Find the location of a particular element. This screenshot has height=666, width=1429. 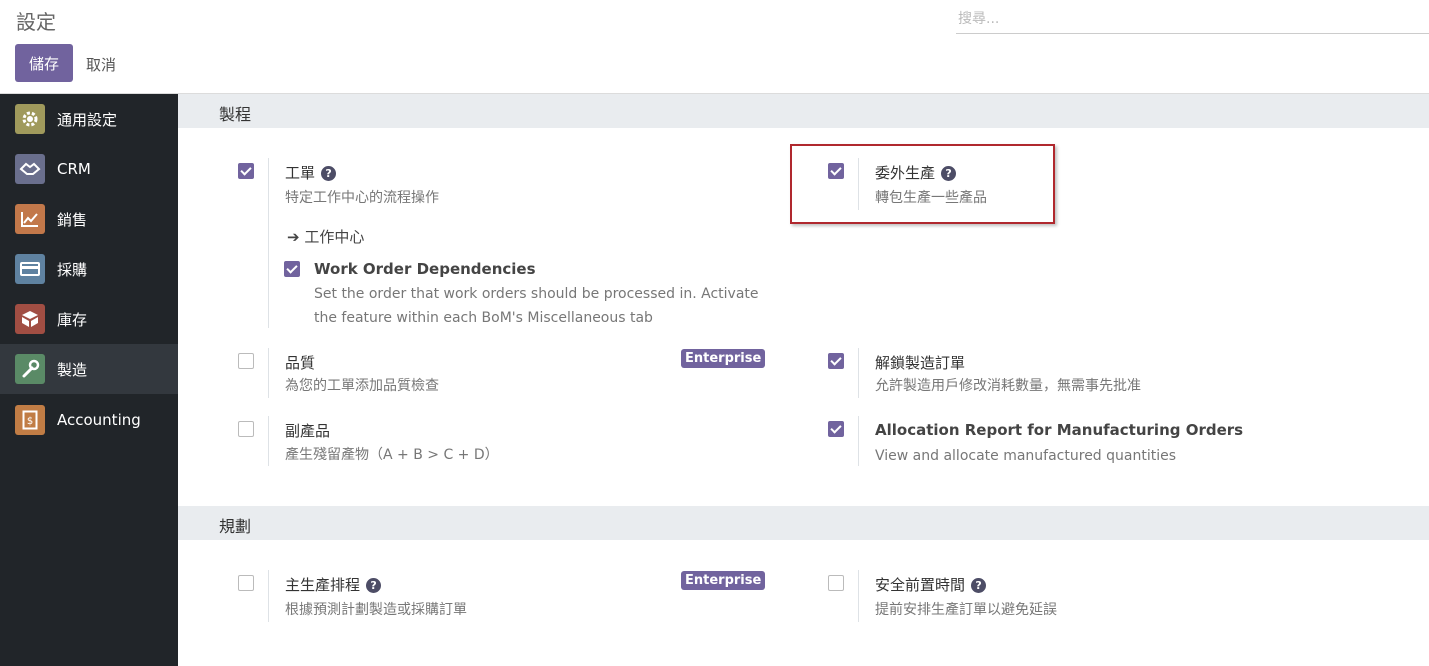

card-icon is located at coordinates (30, 269).